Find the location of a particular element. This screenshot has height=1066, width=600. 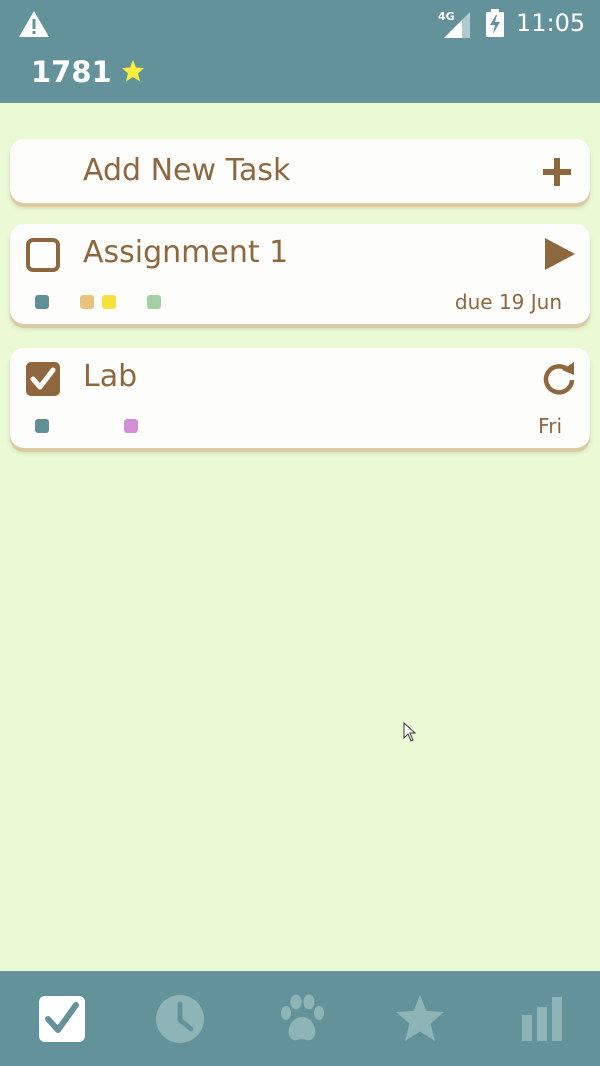

repeat-icon is located at coordinates (559, 378).